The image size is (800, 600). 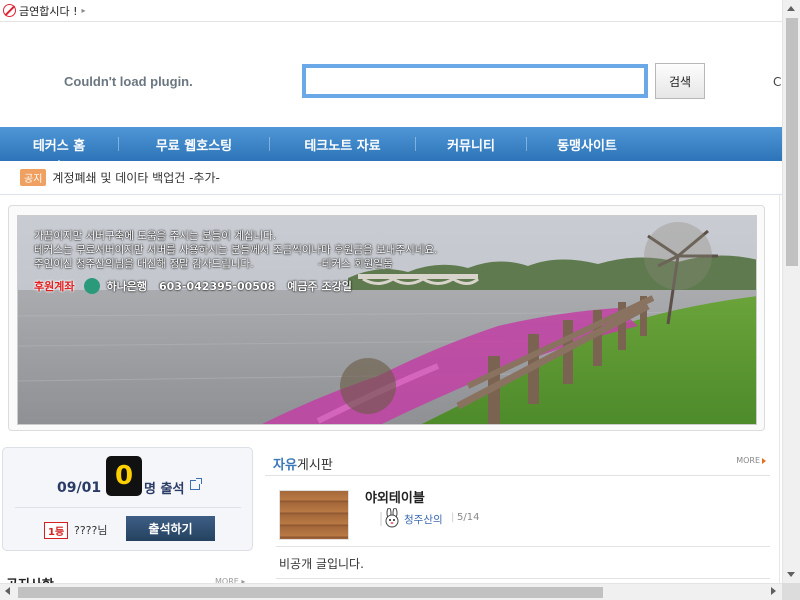 What do you see at coordinates (84, 10) in the screenshot?
I see `topbar-arrow-icon: ▸` at bounding box center [84, 10].